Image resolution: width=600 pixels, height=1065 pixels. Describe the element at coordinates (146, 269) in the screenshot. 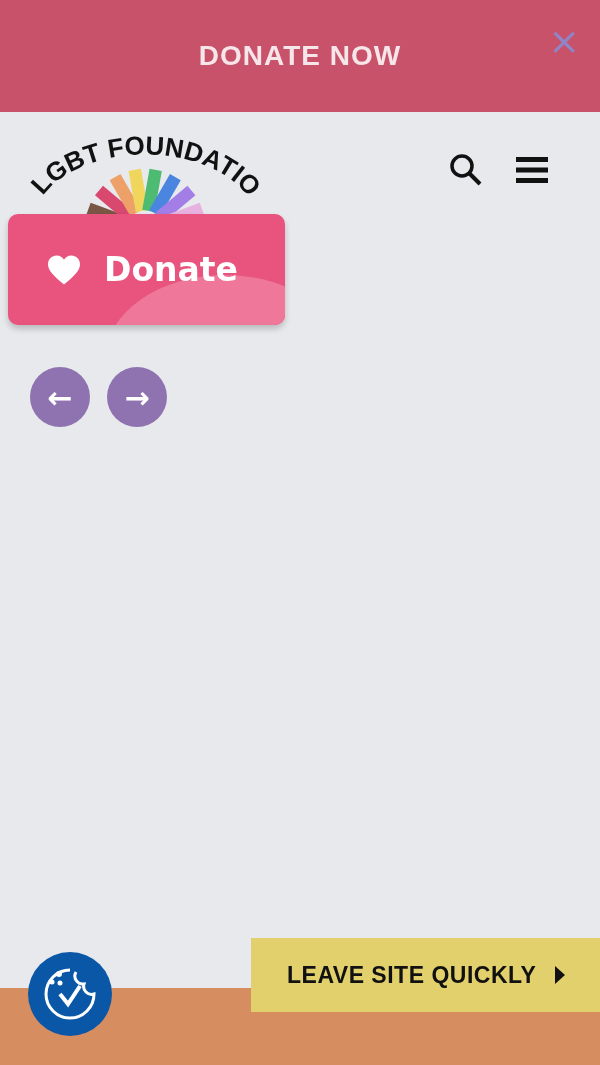

I see `donate-button: Donate` at that location.